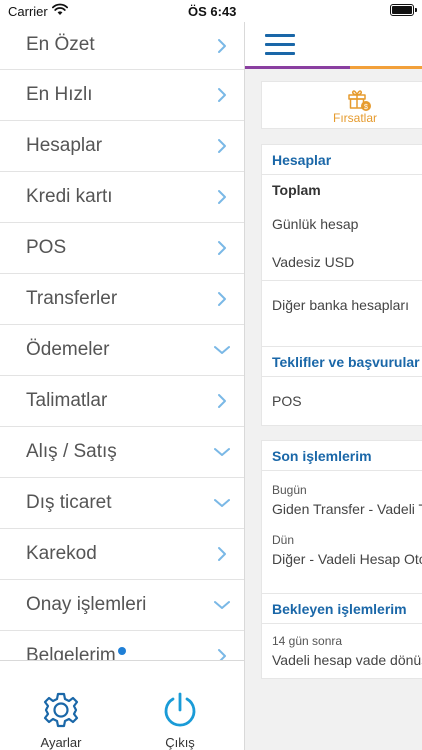 Image resolution: width=422 pixels, height=750 pixels. Describe the element at coordinates (59, 94) in the screenshot. I see `sidebar-item-label: En Hızlı` at that location.